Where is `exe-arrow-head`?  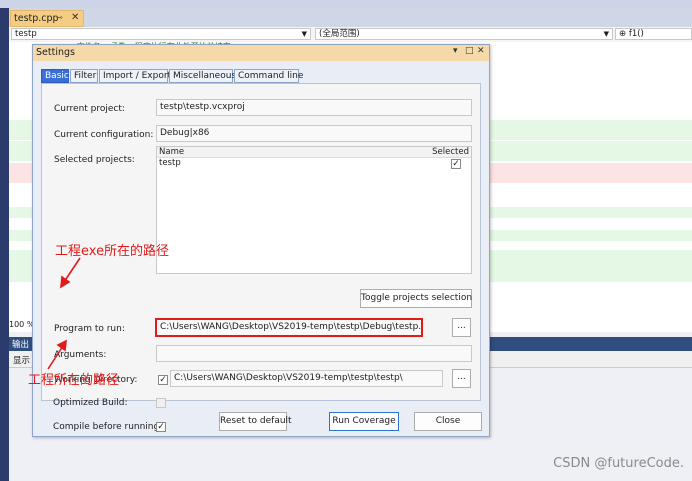
exe-arrow-head is located at coordinates (65, 282).